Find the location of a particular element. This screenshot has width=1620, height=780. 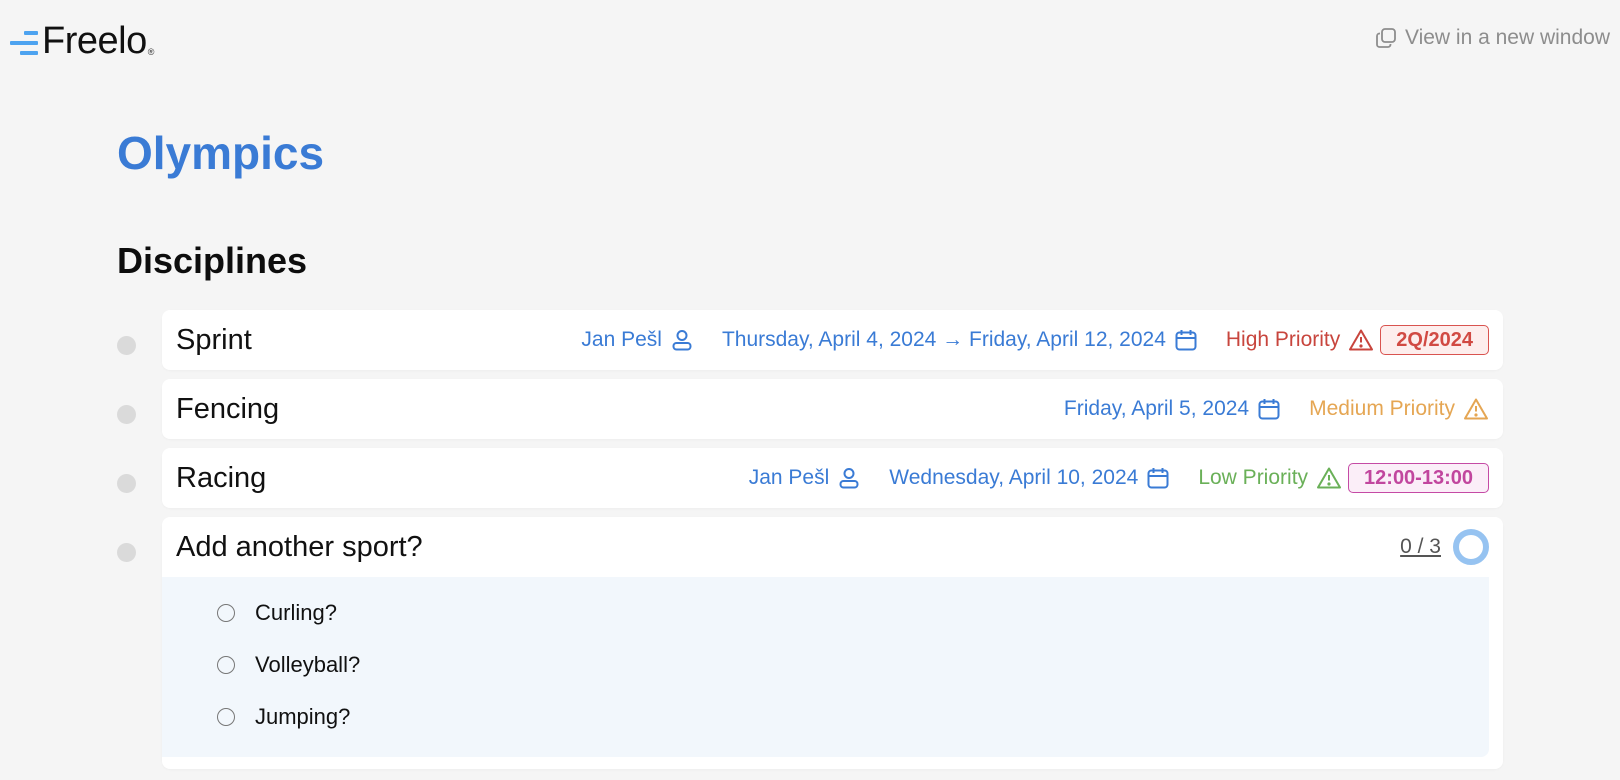

task-priority: Low Priority is located at coordinates (1270, 478).